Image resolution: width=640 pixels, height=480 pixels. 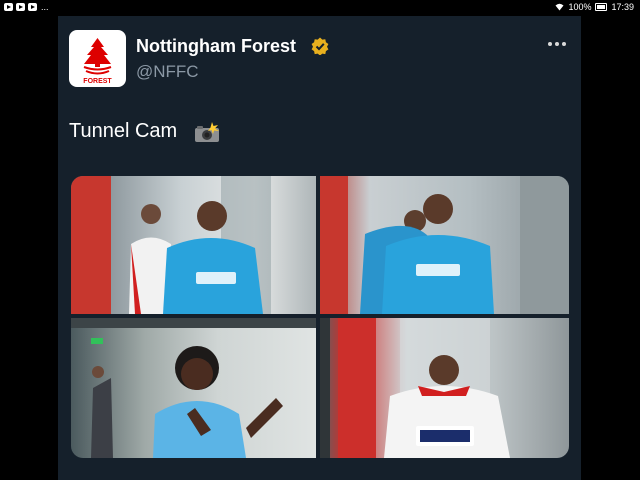 What do you see at coordinates (167, 72) in the screenshot?
I see `handle: @NFFC` at bounding box center [167, 72].